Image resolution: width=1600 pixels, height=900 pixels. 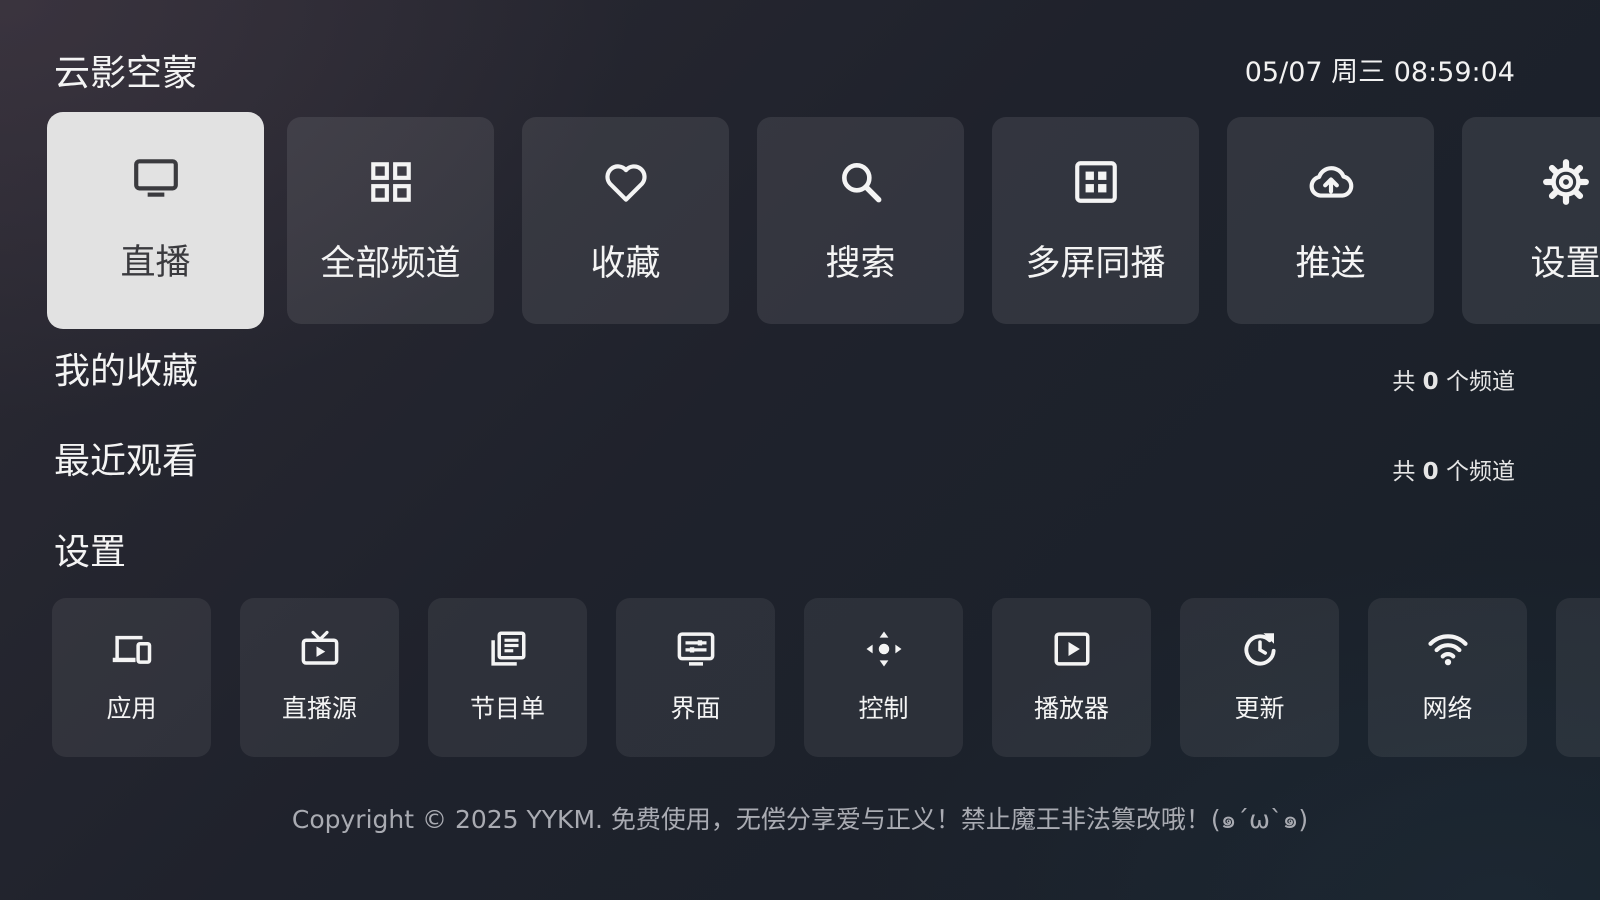 What do you see at coordinates (860, 264) in the screenshot?
I see `nav-search-label: 搜索` at bounding box center [860, 264].